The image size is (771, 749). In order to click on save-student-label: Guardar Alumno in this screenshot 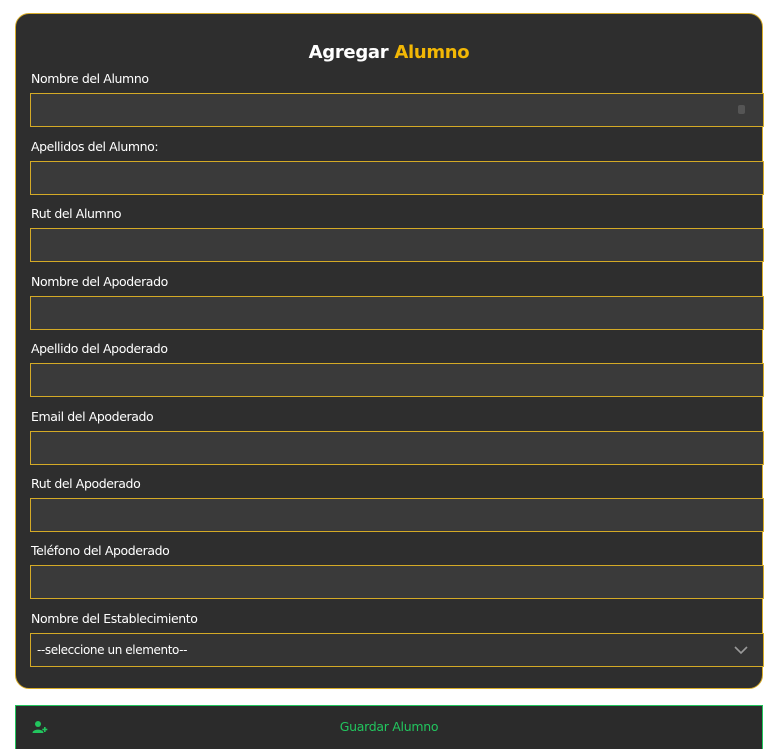, I will do `click(389, 726)`.